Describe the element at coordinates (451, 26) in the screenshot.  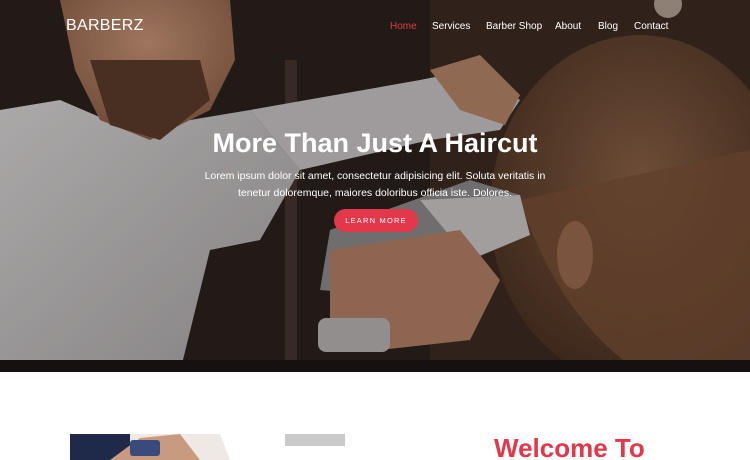
I see `nav-item-services: Services` at that location.